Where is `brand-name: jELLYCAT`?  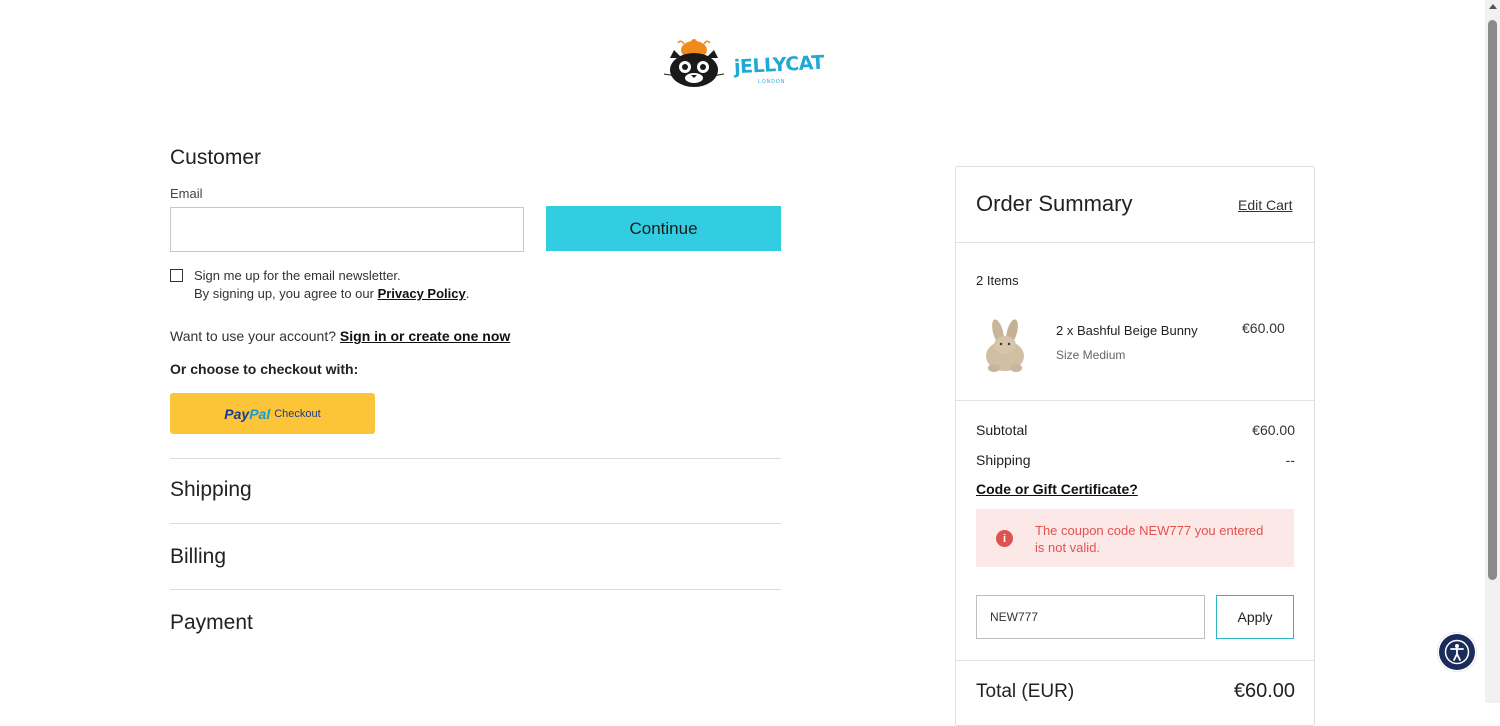 brand-name: jELLYCAT is located at coordinates (779, 65).